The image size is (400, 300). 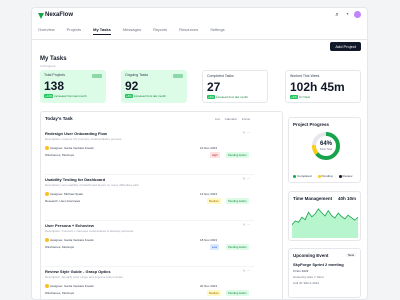 I want to click on nav-divider, so click(x=199, y=39).